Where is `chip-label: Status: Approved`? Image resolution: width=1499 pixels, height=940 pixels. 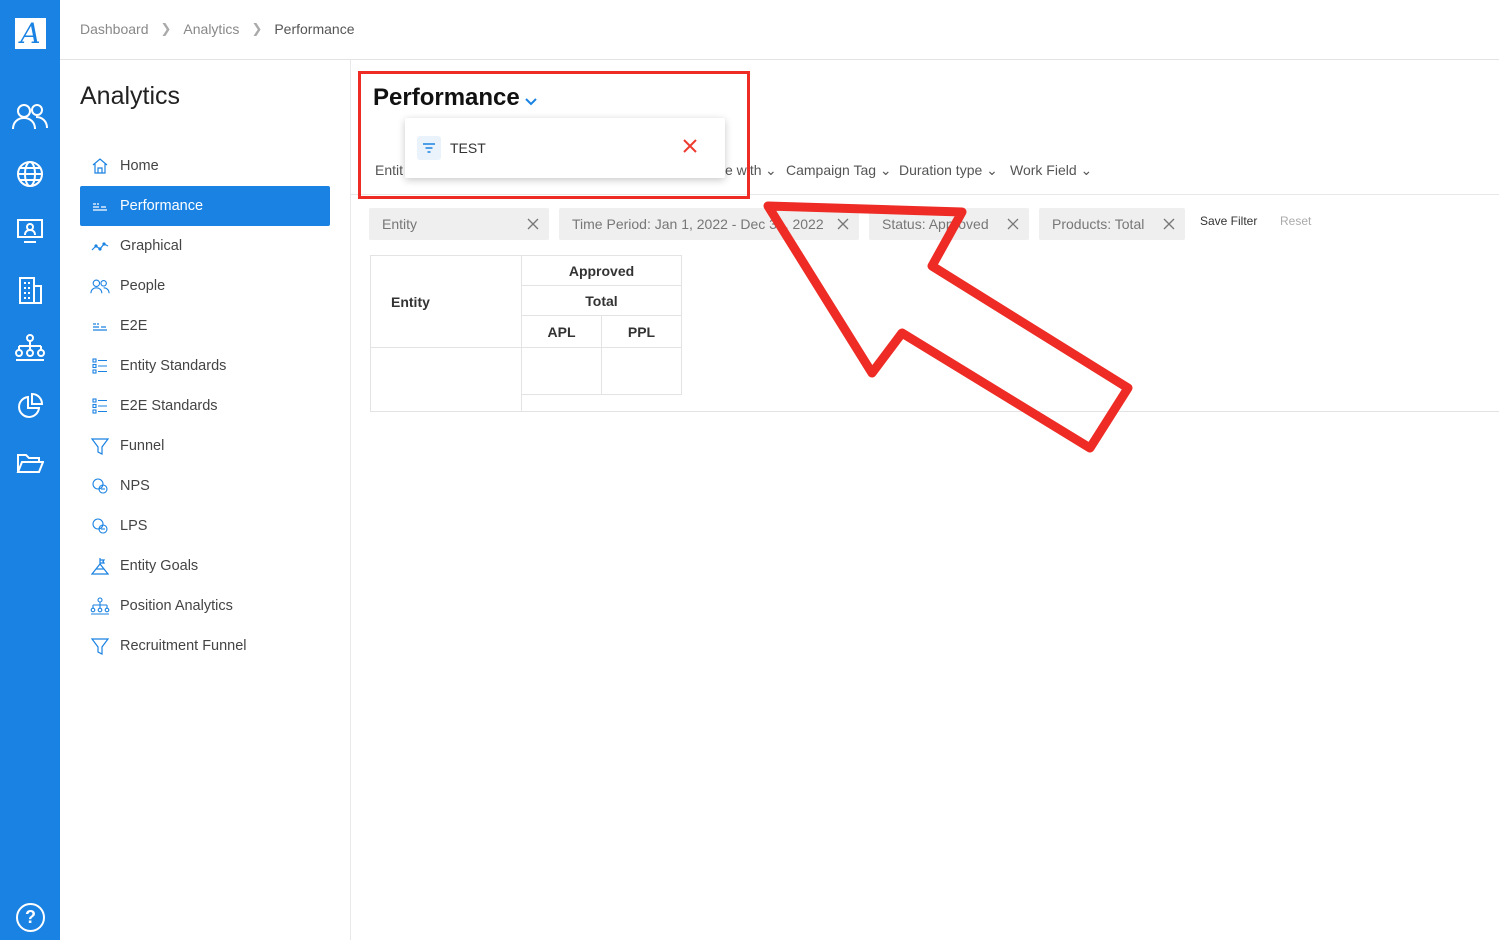 chip-label: Status: Approved is located at coordinates (935, 224).